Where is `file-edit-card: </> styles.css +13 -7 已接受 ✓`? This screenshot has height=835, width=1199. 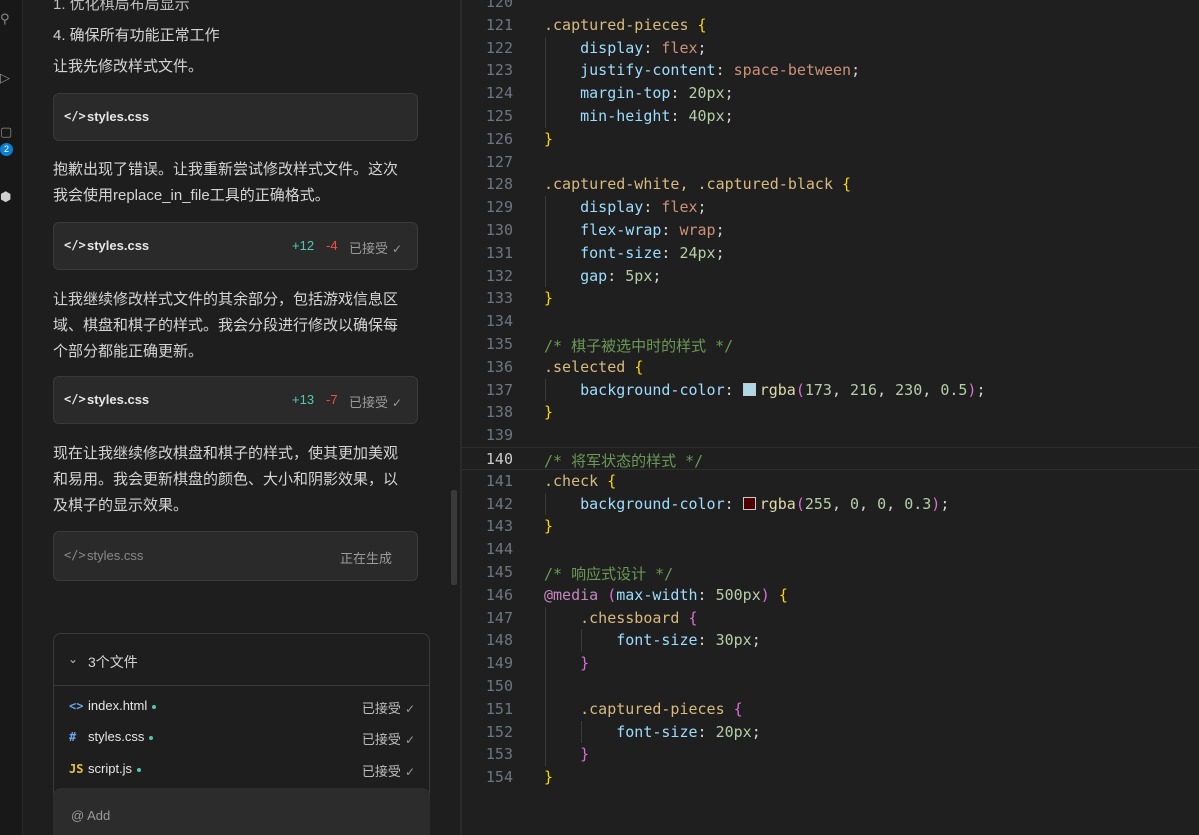
file-edit-card: </> styles.css +13 -7 已接受 ✓ is located at coordinates (235, 400).